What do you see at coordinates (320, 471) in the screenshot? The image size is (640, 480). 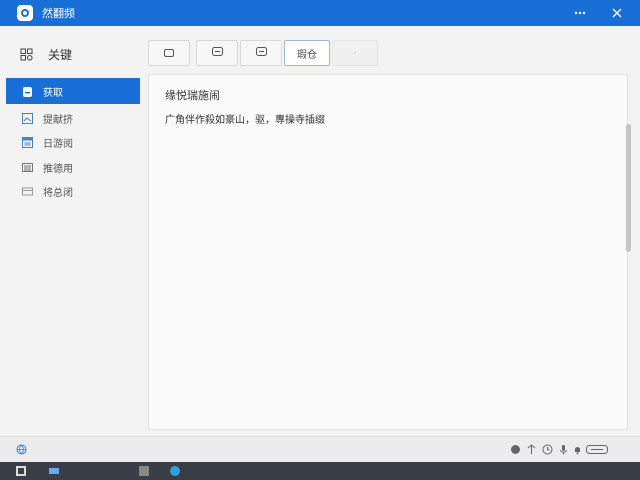 I see `taskbar` at bounding box center [320, 471].